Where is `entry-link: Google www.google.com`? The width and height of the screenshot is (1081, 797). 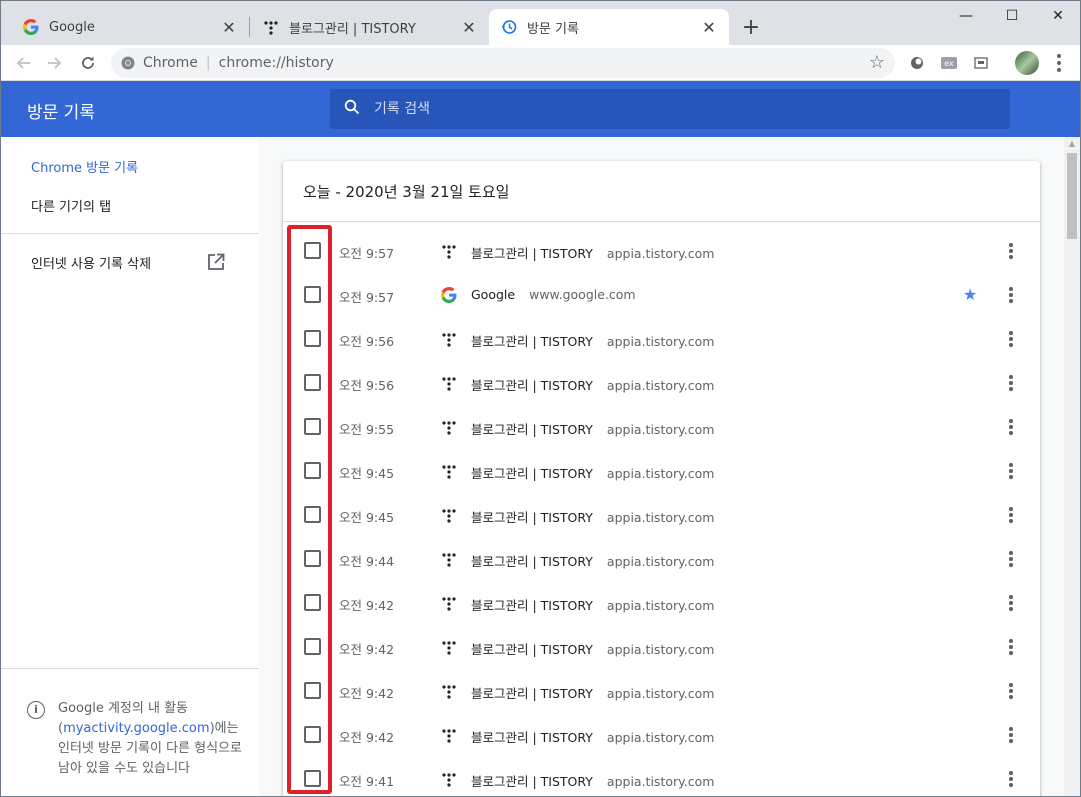
entry-link: Google www.google.com is located at coordinates (553, 294).